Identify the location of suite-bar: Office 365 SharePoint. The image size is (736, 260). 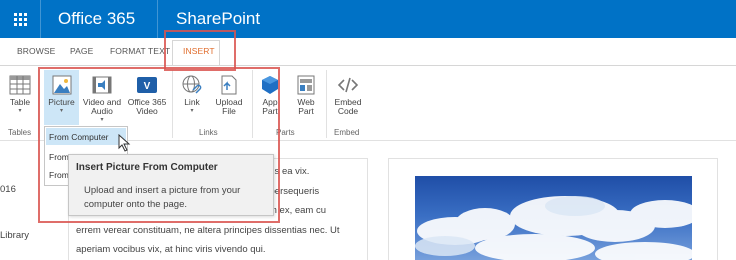
(368, 19).